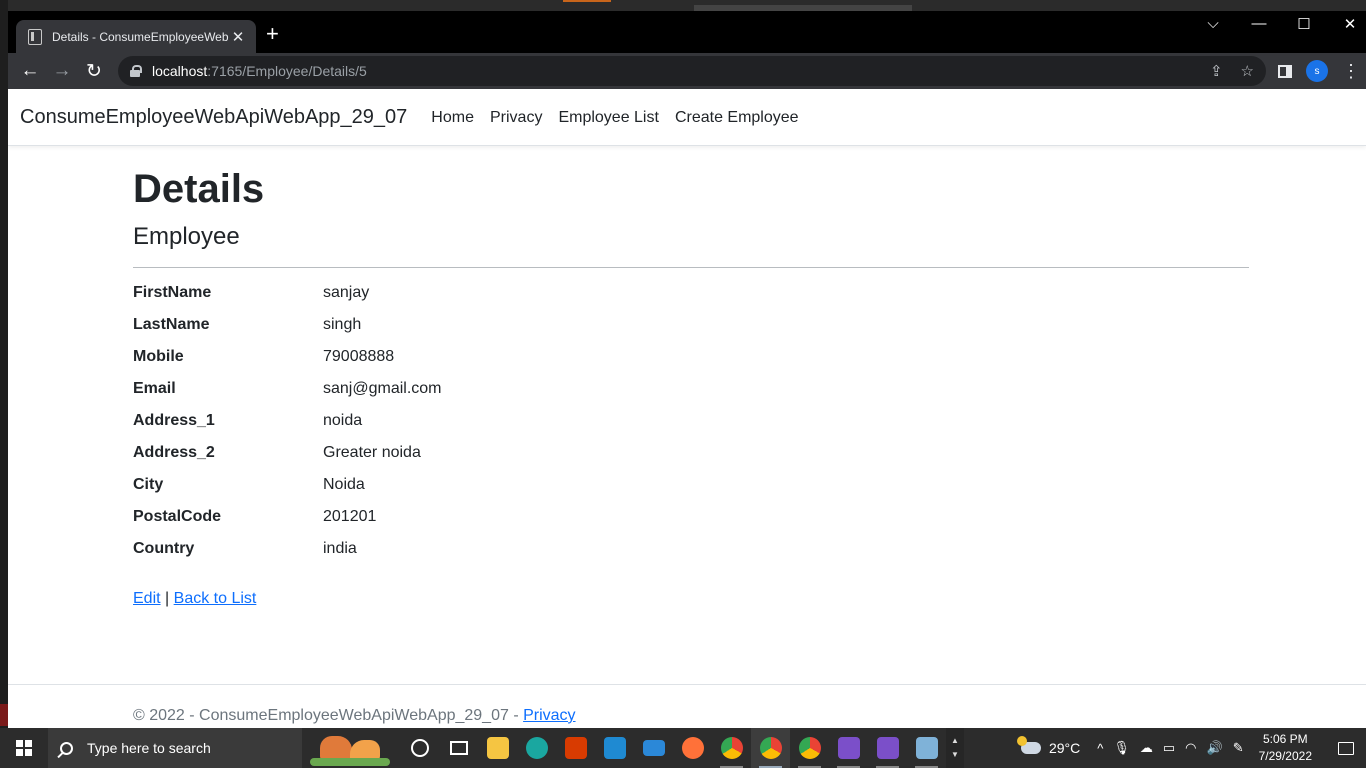 This screenshot has width=1366, height=768. What do you see at coordinates (452, 118) in the screenshot?
I see `nav-link-home: Home` at bounding box center [452, 118].